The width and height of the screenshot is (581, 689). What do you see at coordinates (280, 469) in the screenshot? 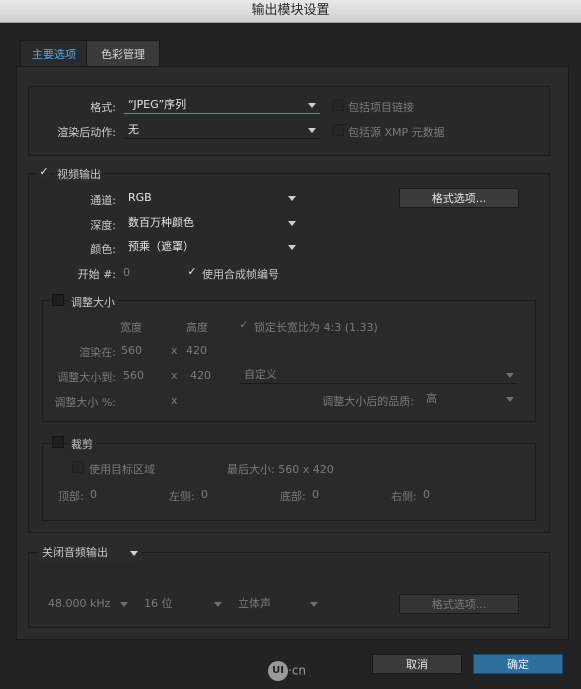
I see `final-size-text: 最后大小: 560 x 420` at bounding box center [280, 469].